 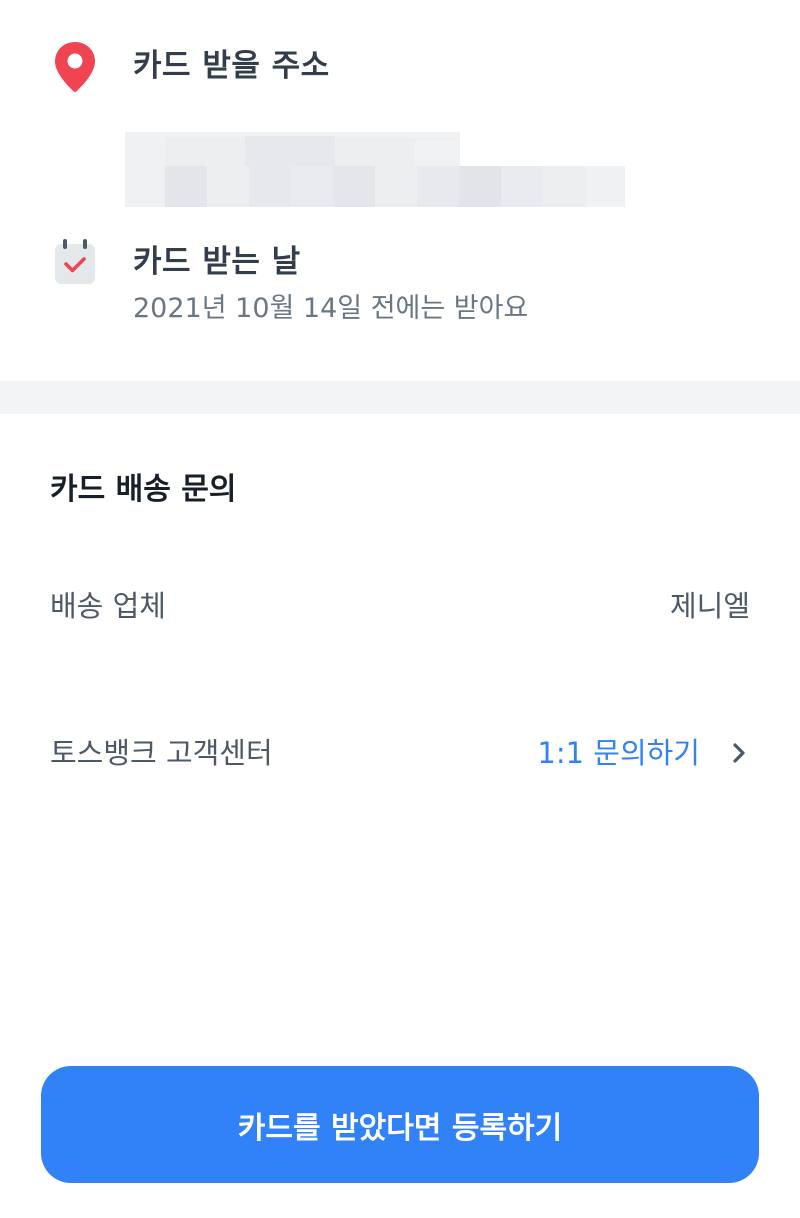 I want to click on carrier-label: 배송 업체, so click(x=108, y=606).